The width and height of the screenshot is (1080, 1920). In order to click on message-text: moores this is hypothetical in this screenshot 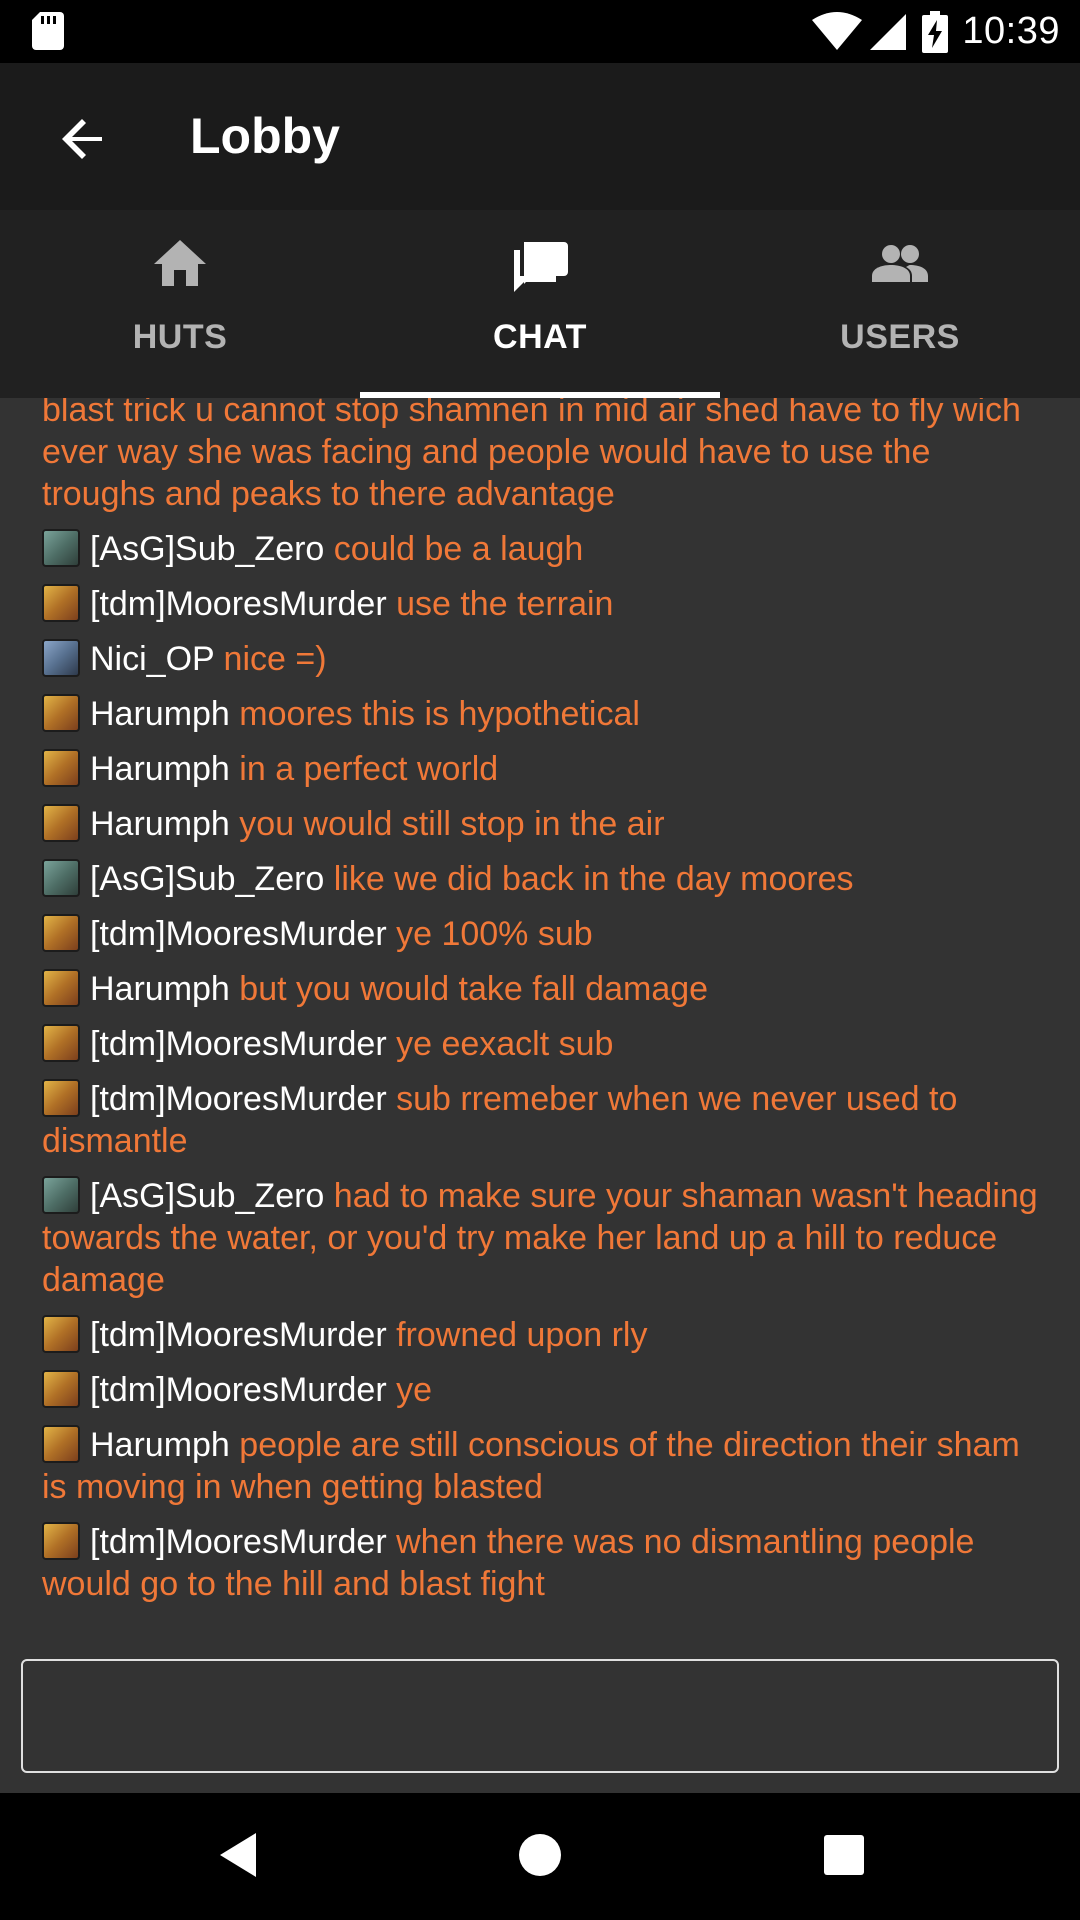, I will do `click(439, 714)`.